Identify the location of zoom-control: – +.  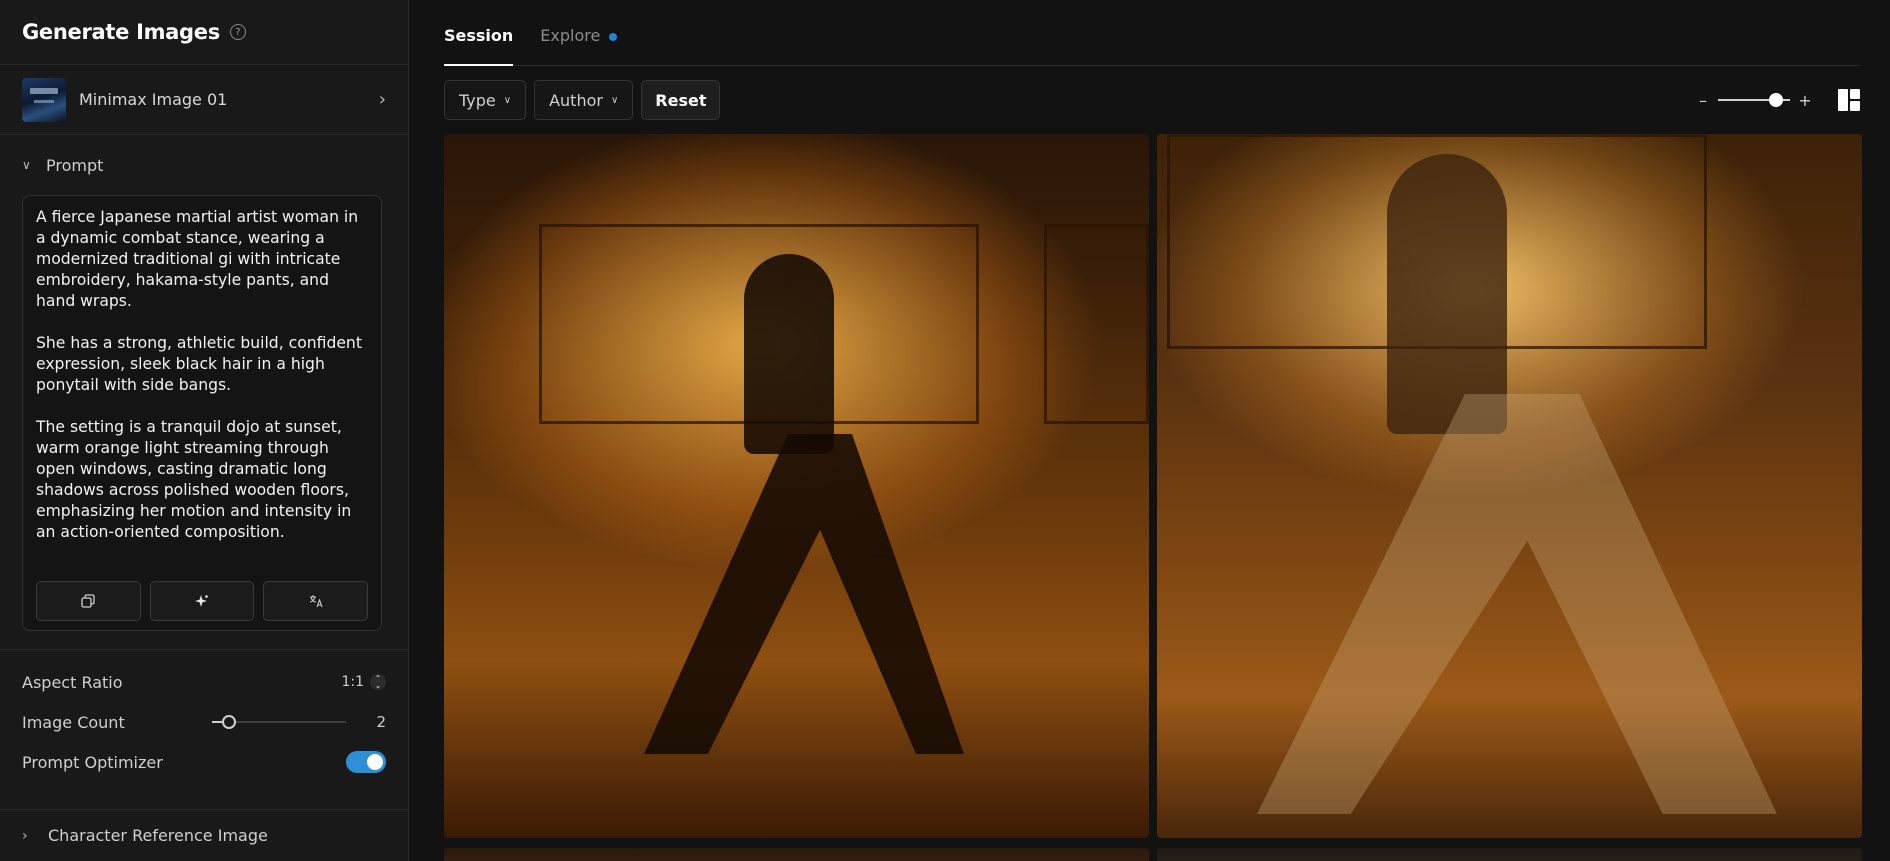
(1754, 100).